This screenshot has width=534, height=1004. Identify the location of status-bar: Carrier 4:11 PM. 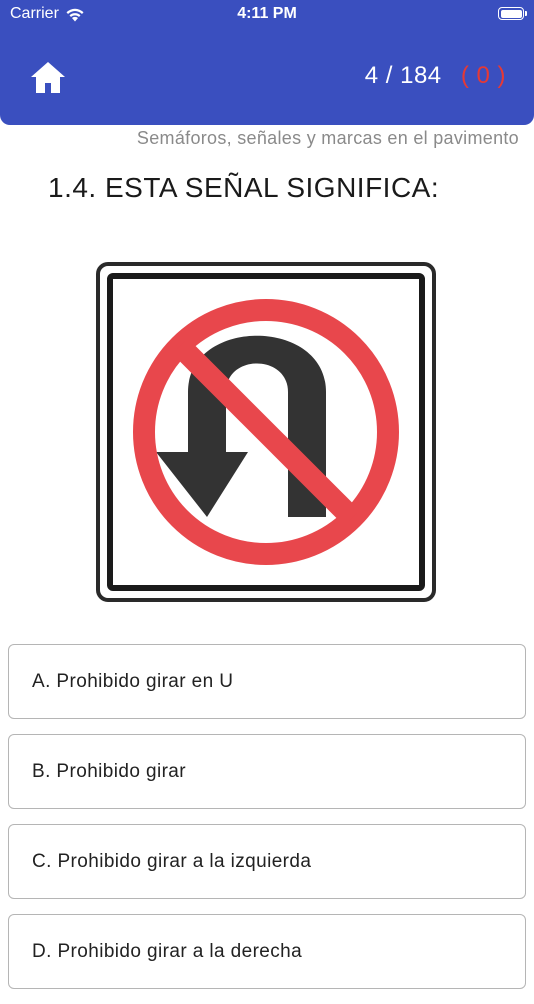
(267, 15).